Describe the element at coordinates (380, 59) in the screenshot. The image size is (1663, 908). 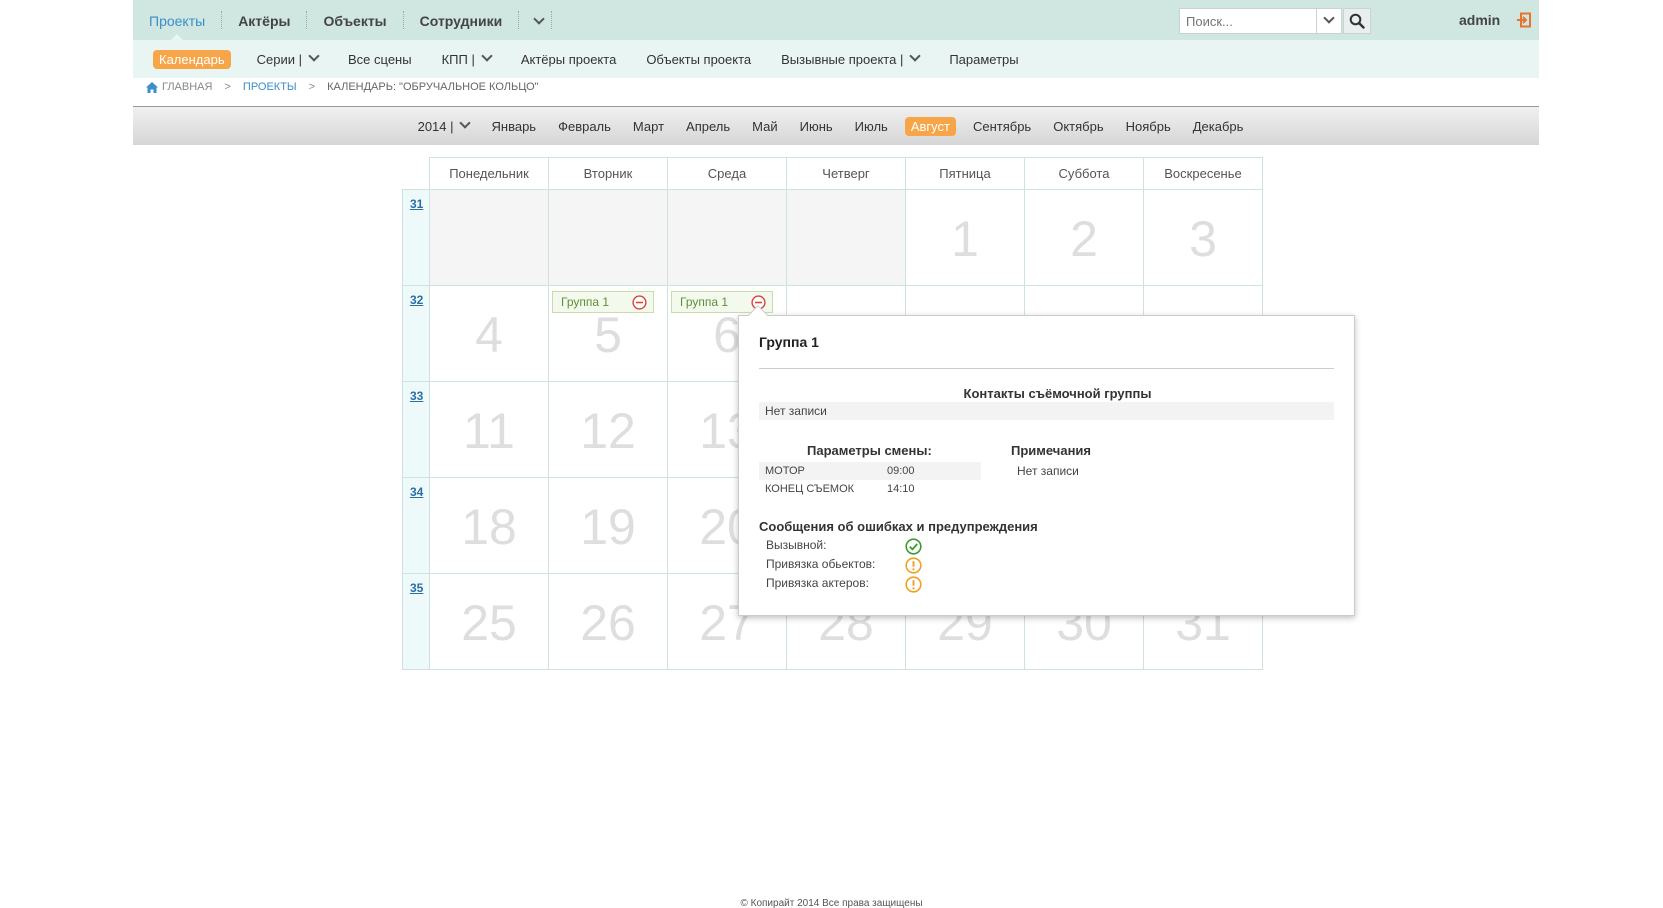
I see `subnav-all-scenes: Все сцены` at that location.